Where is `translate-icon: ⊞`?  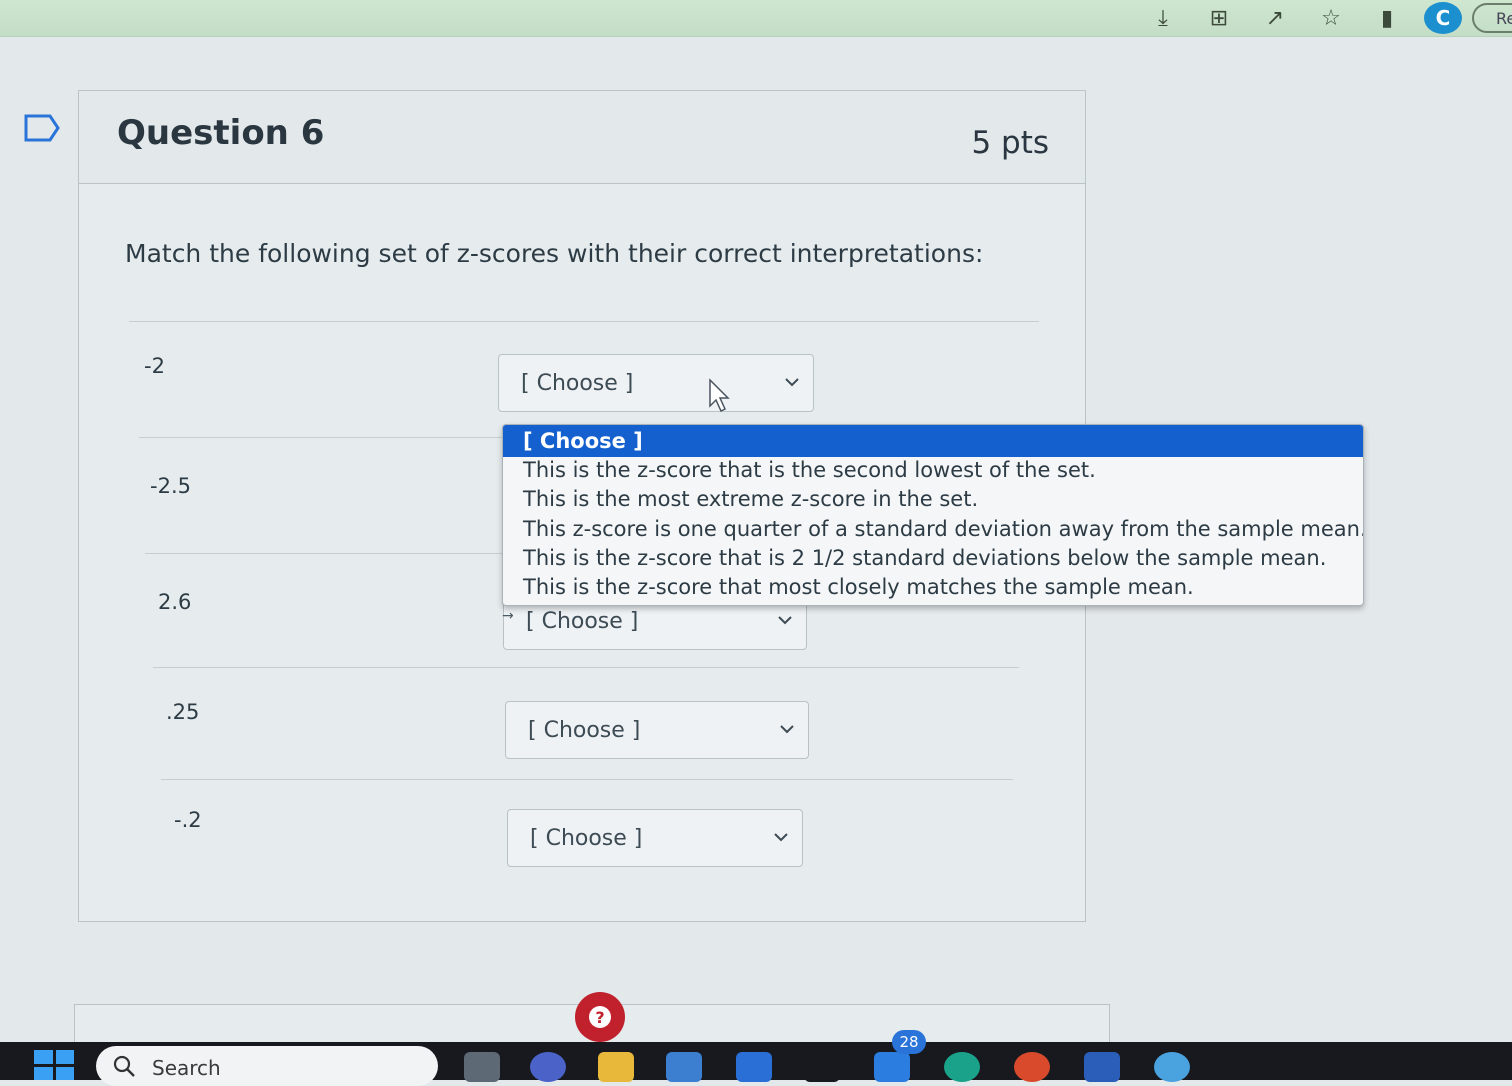 translate-icon: ⊞ is located at coordinates (1219, 18).